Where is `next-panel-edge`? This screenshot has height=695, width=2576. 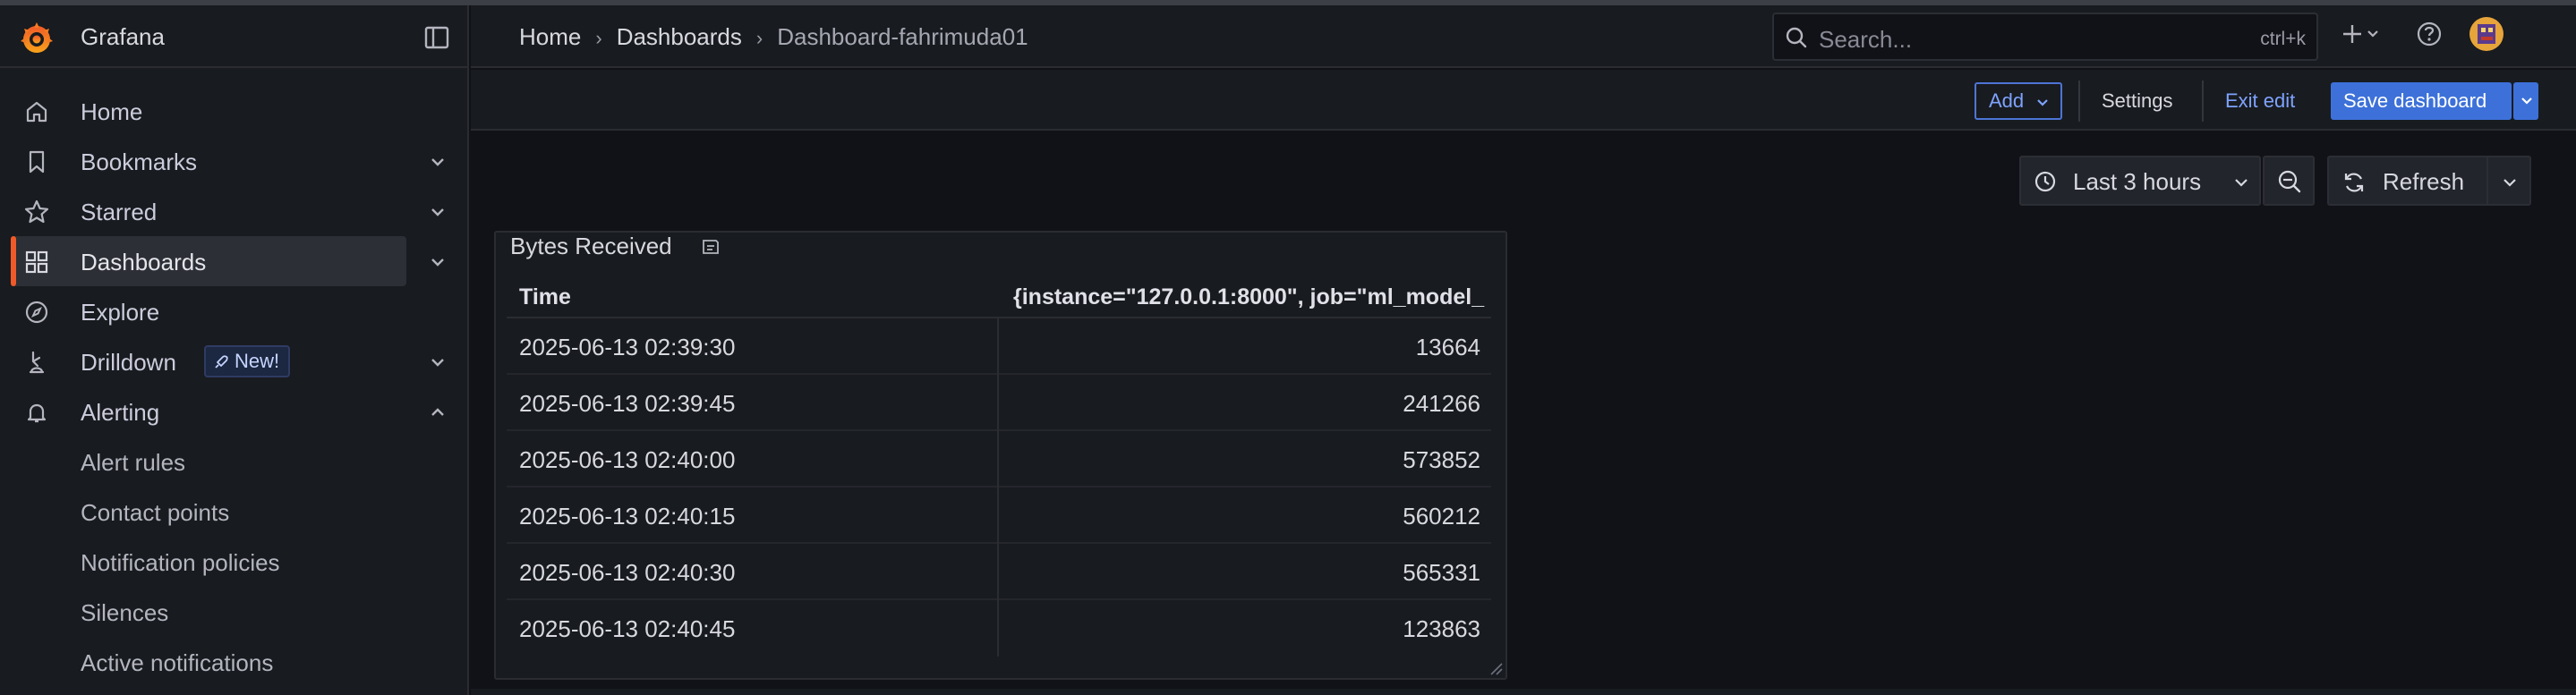
next-panel-edge is located at coordinates (1523, 692).